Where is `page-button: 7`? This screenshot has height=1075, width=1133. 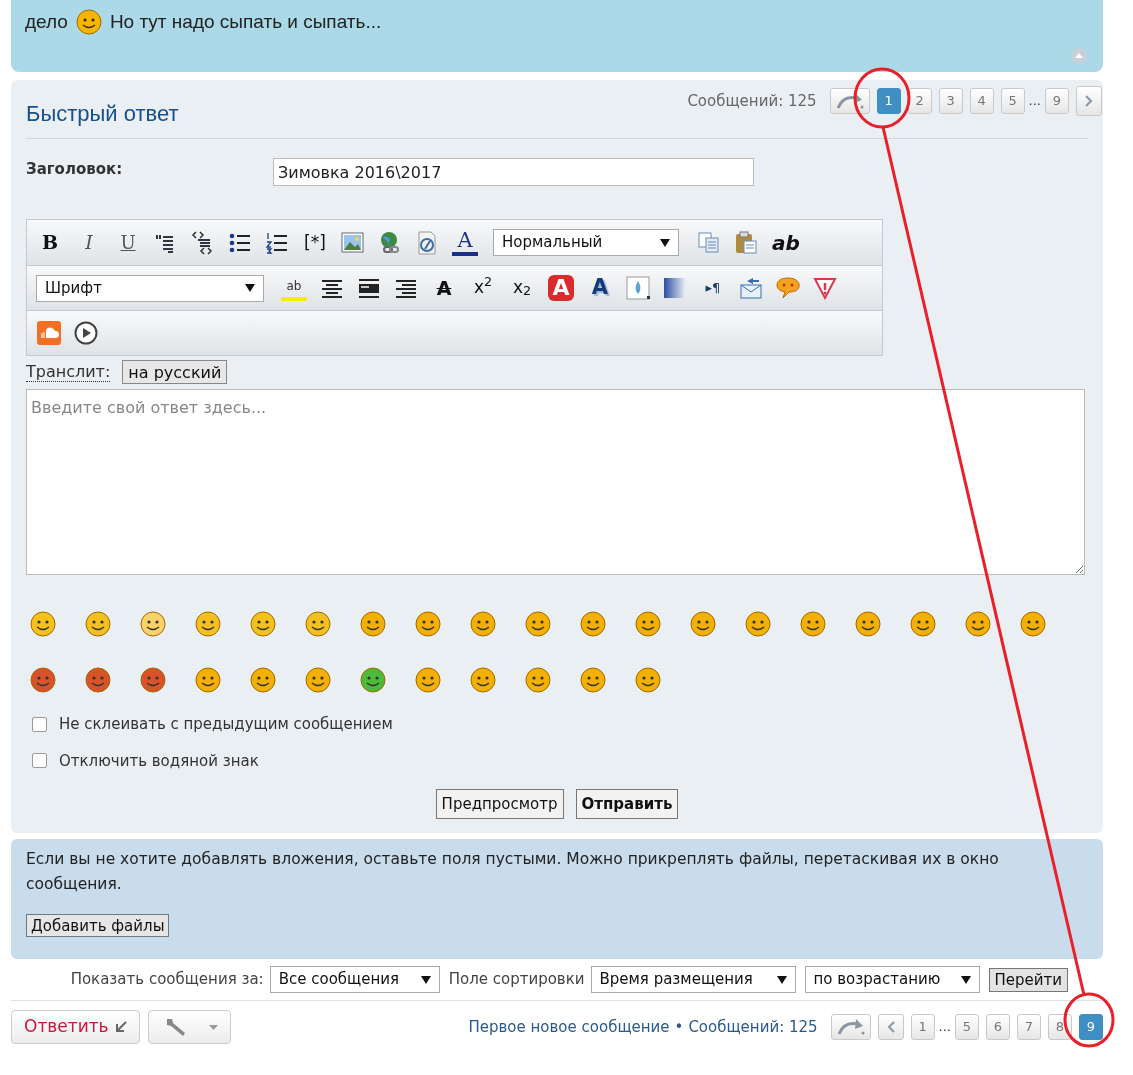
page-button: 7 is located at coordinates (1029, 1027).